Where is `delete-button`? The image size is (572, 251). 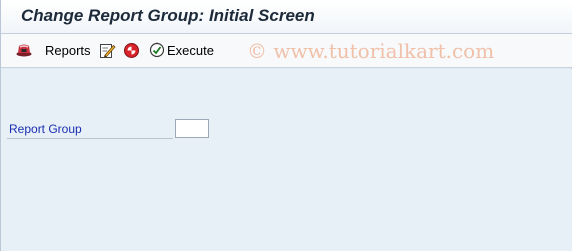 delete-button is located at coordinates (131, 50).